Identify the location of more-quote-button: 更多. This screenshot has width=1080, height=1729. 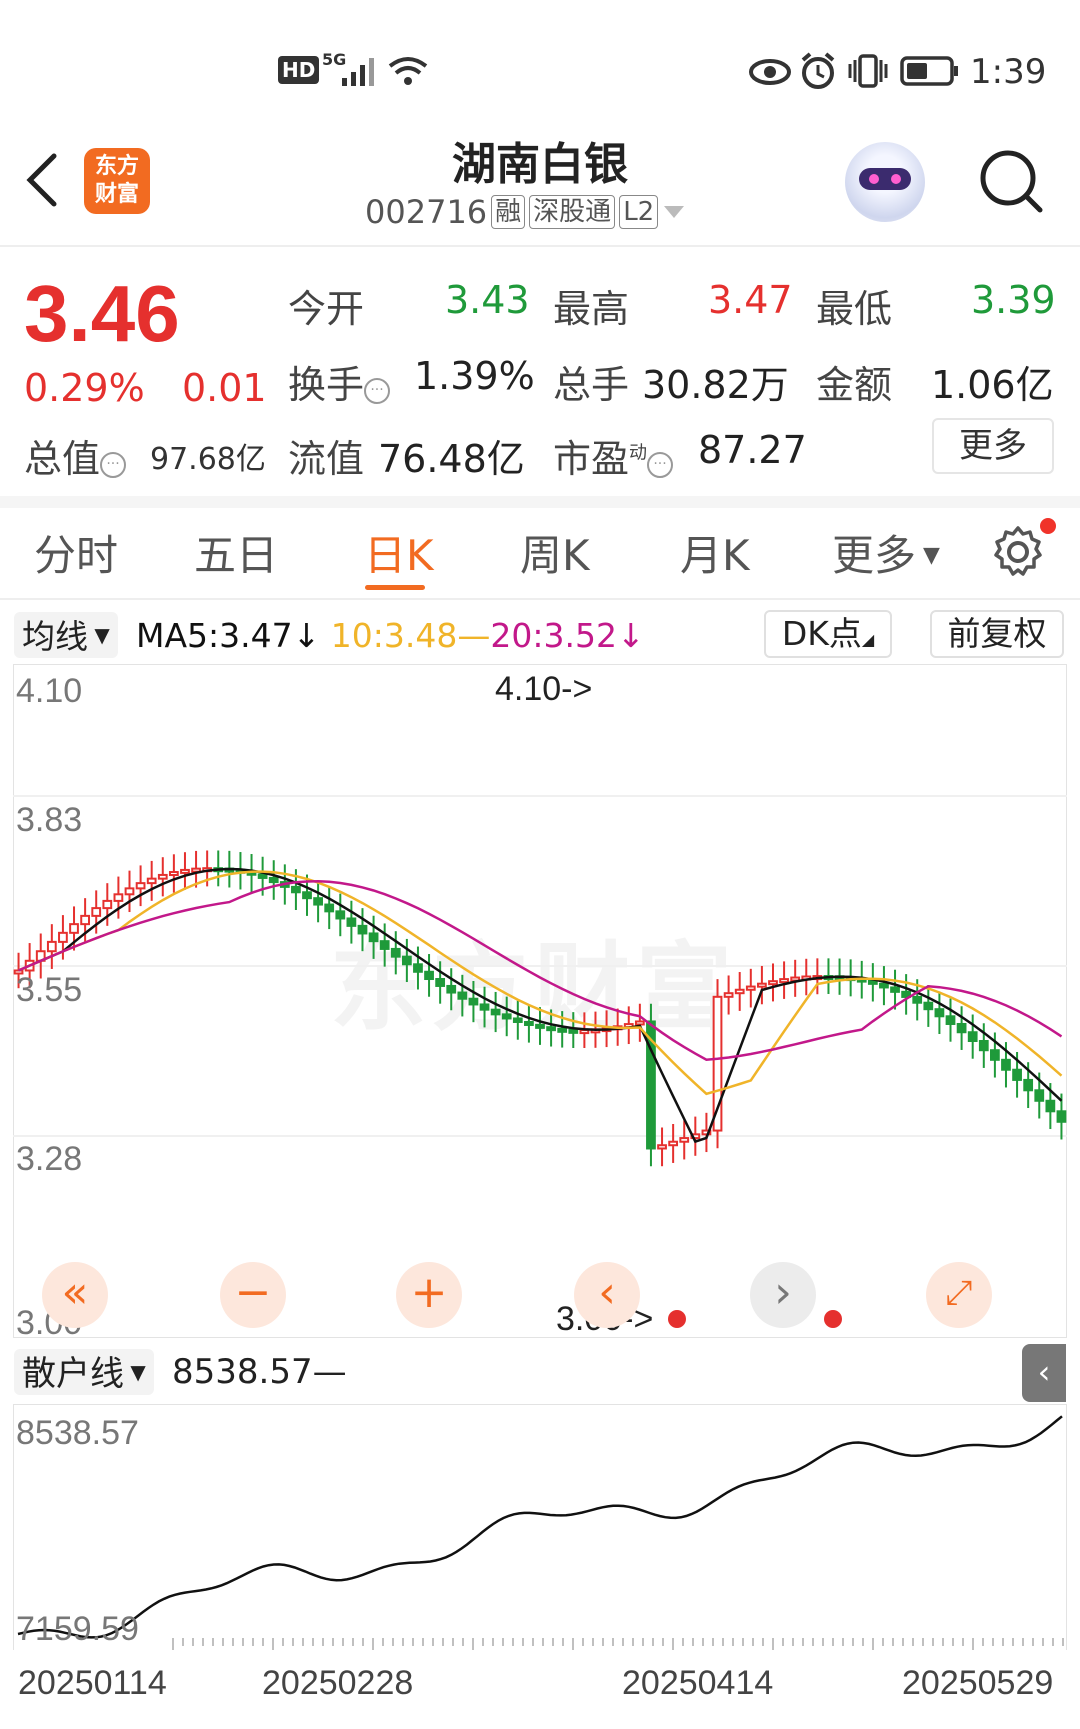
(993, 446).